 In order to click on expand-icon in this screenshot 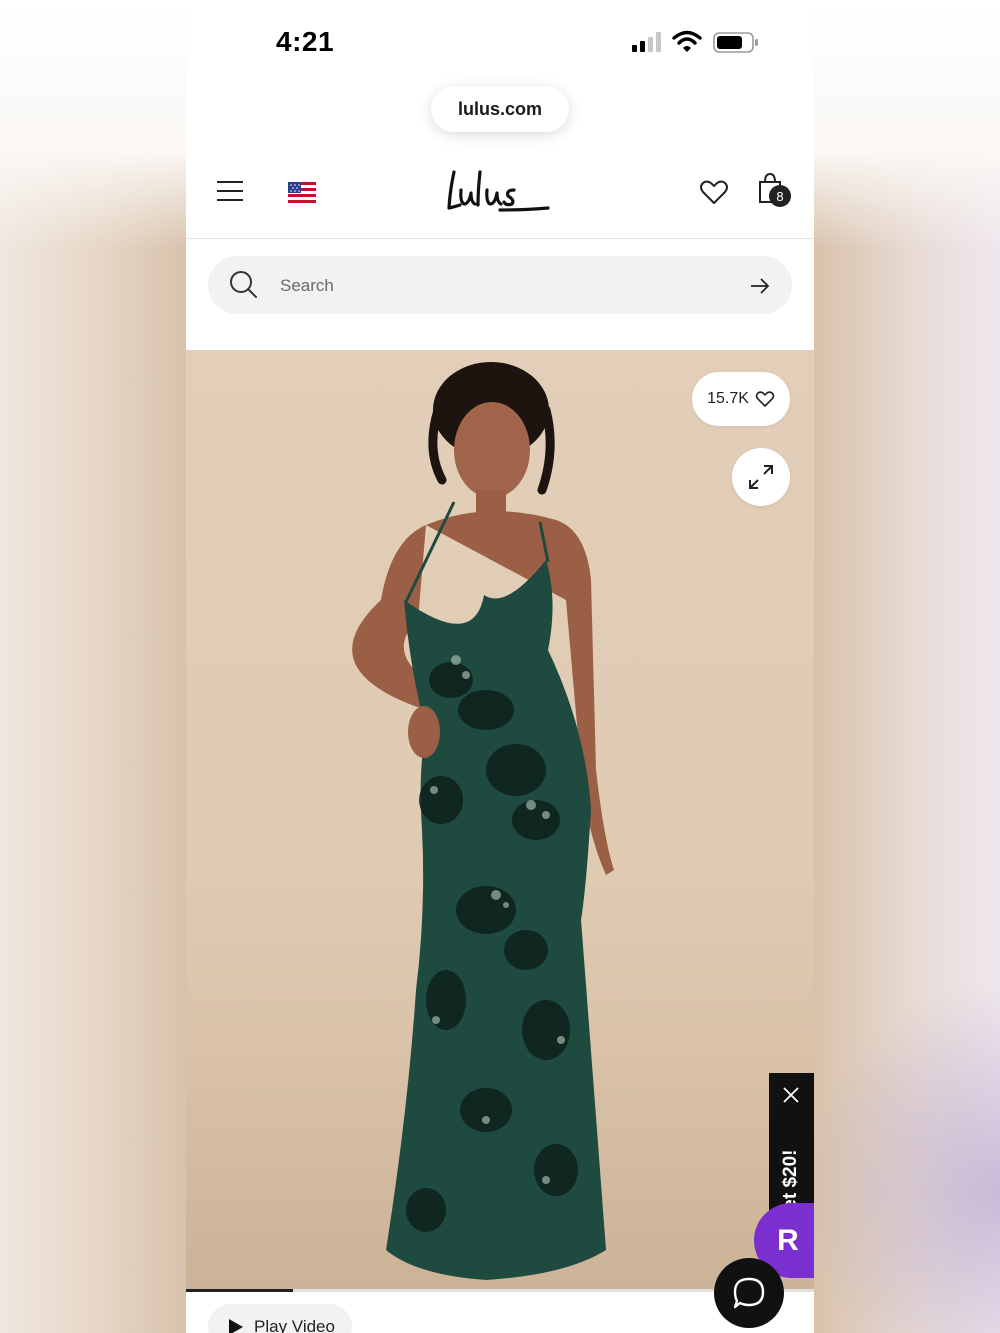, I will do `click(761, 477)`.